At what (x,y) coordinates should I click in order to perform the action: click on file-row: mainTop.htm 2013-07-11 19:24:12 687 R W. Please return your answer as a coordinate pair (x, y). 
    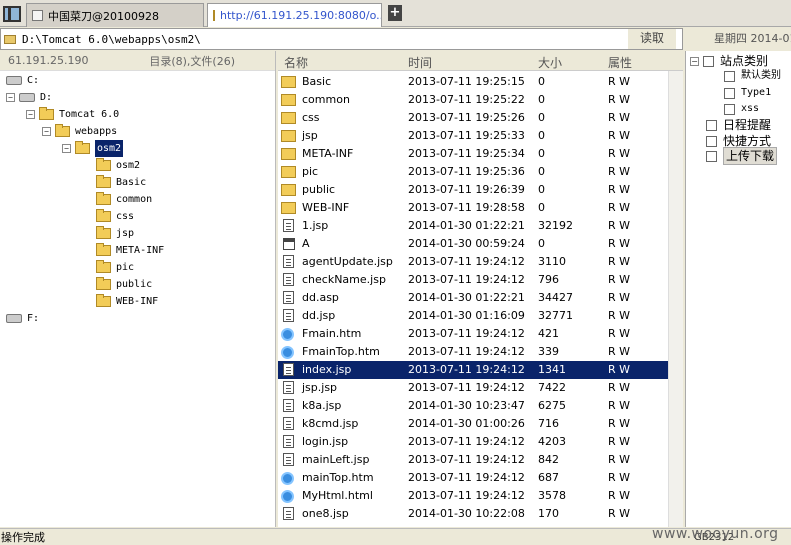
    Looking at the image, I should click on (473, 478).